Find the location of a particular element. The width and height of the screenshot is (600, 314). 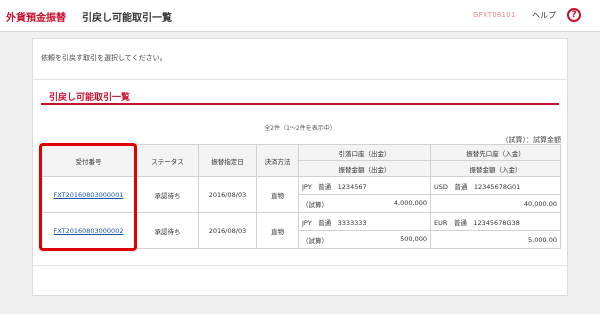

credit-account-cell: EUR 普通 12345678G38 is located at coordinates (495, 221).